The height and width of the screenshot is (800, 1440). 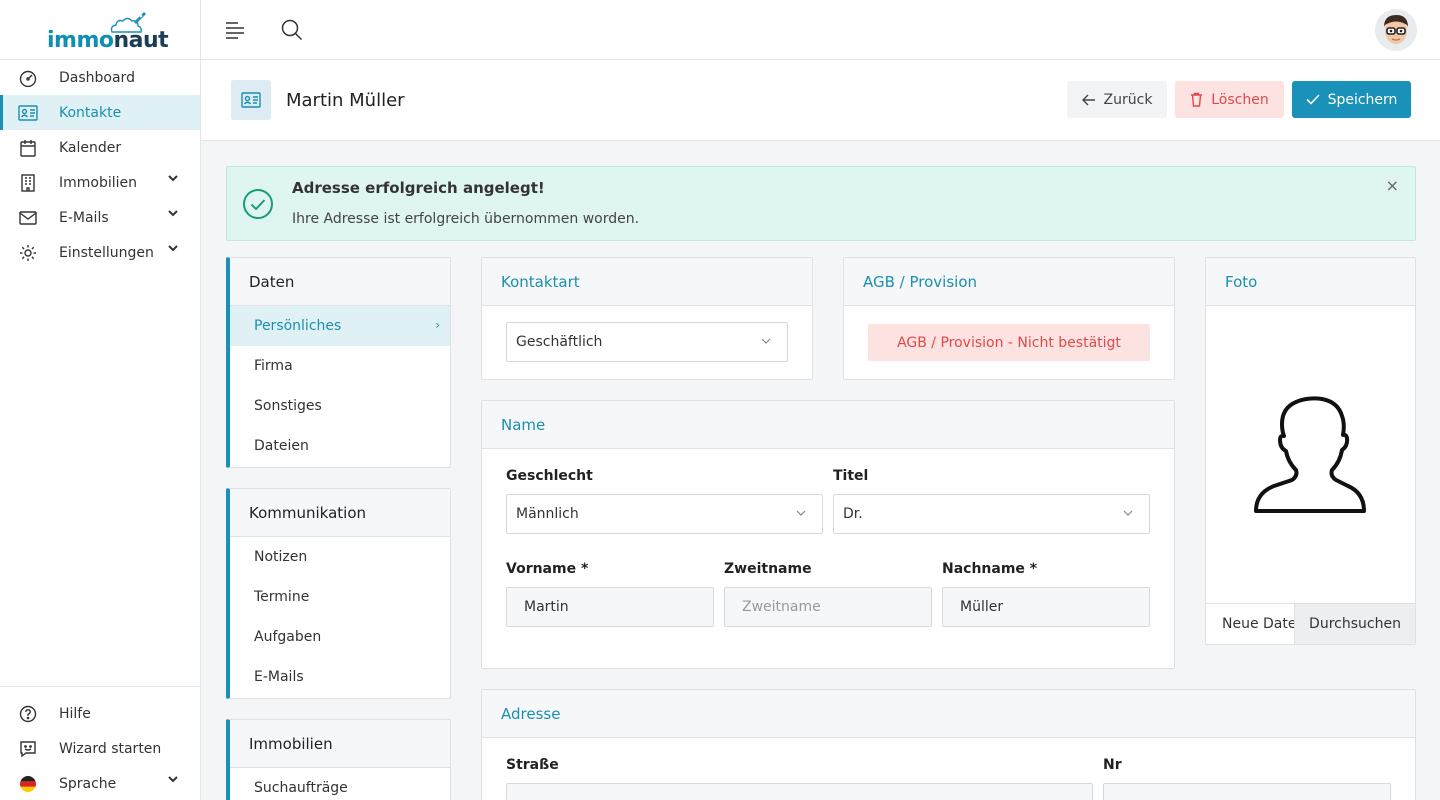 I want to click on titel-select: Dr., so click(x=991, y=514).